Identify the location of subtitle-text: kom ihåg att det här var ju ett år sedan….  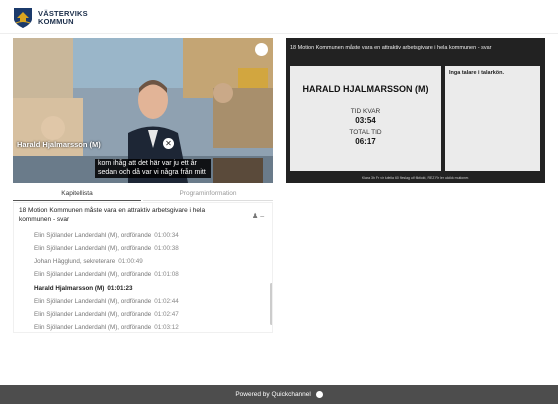
(153, 168).